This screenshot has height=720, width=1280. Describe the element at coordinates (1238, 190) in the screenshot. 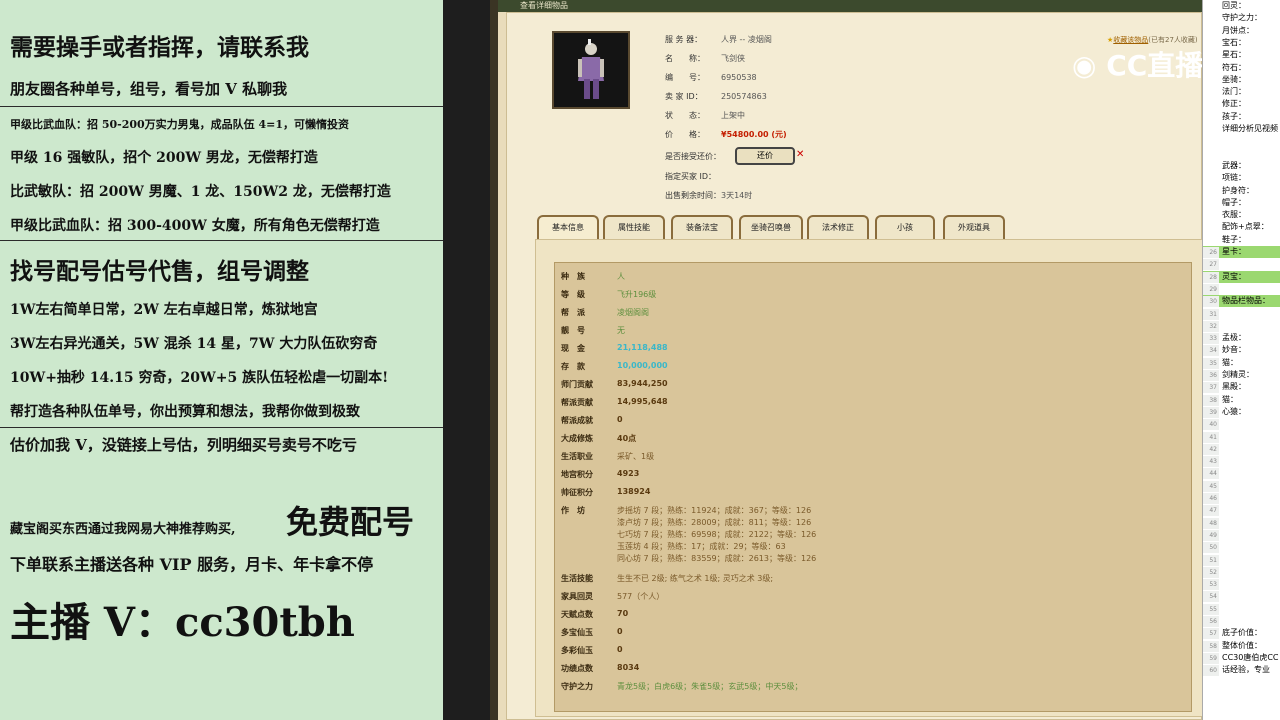

I see `row-text: 护身符：` at that location.